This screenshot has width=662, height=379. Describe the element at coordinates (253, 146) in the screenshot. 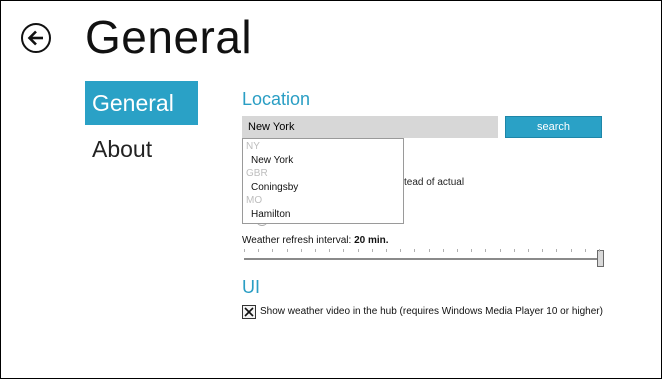

I see `suggestion-group-label: NY` at that location.